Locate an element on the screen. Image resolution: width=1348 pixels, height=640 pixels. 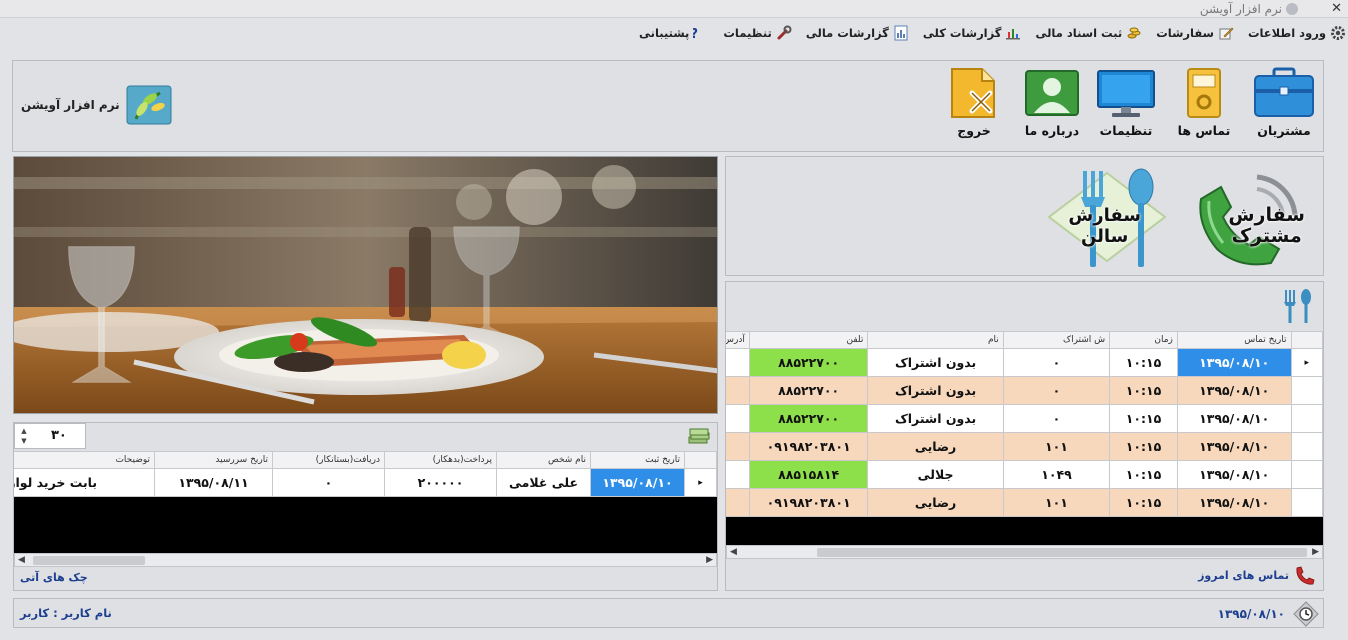
shared-order-text: سفارش مشترک is located at coordinates (1266, 226).